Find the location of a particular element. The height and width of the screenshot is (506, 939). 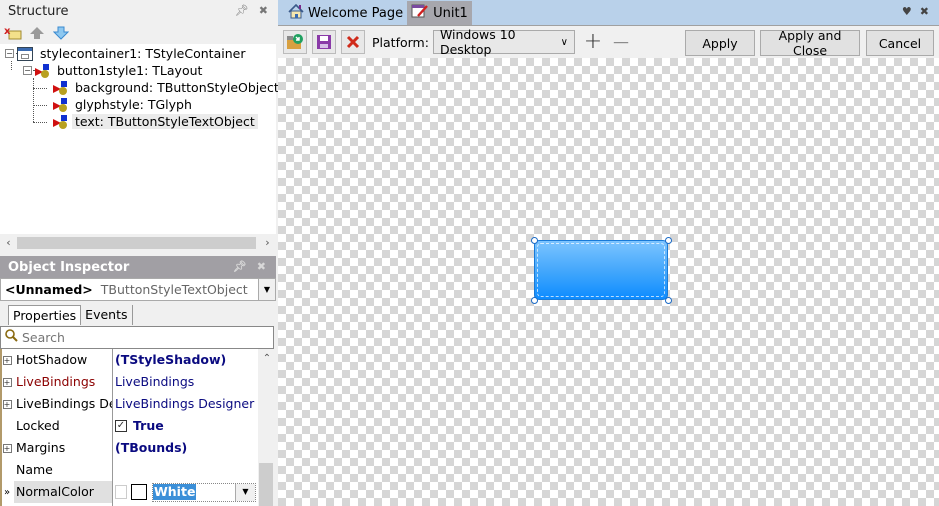

tab-properties: Properties is located at coordinates (45, 315).